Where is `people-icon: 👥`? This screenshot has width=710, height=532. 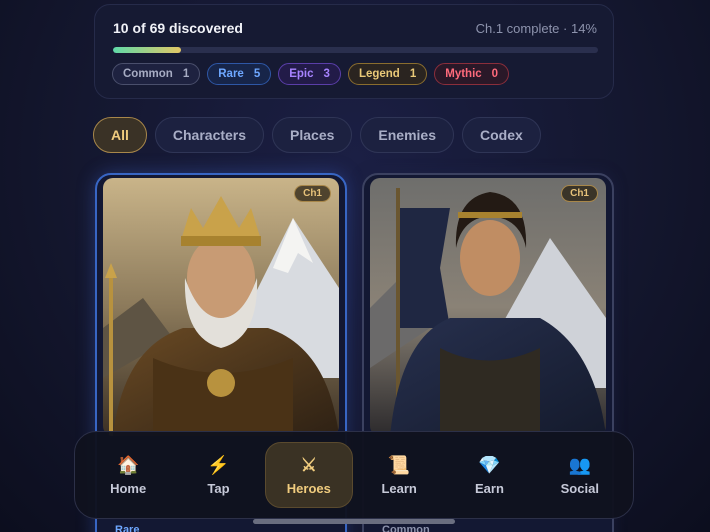 people-icon: 👥 is located at coordinates (579, 464).